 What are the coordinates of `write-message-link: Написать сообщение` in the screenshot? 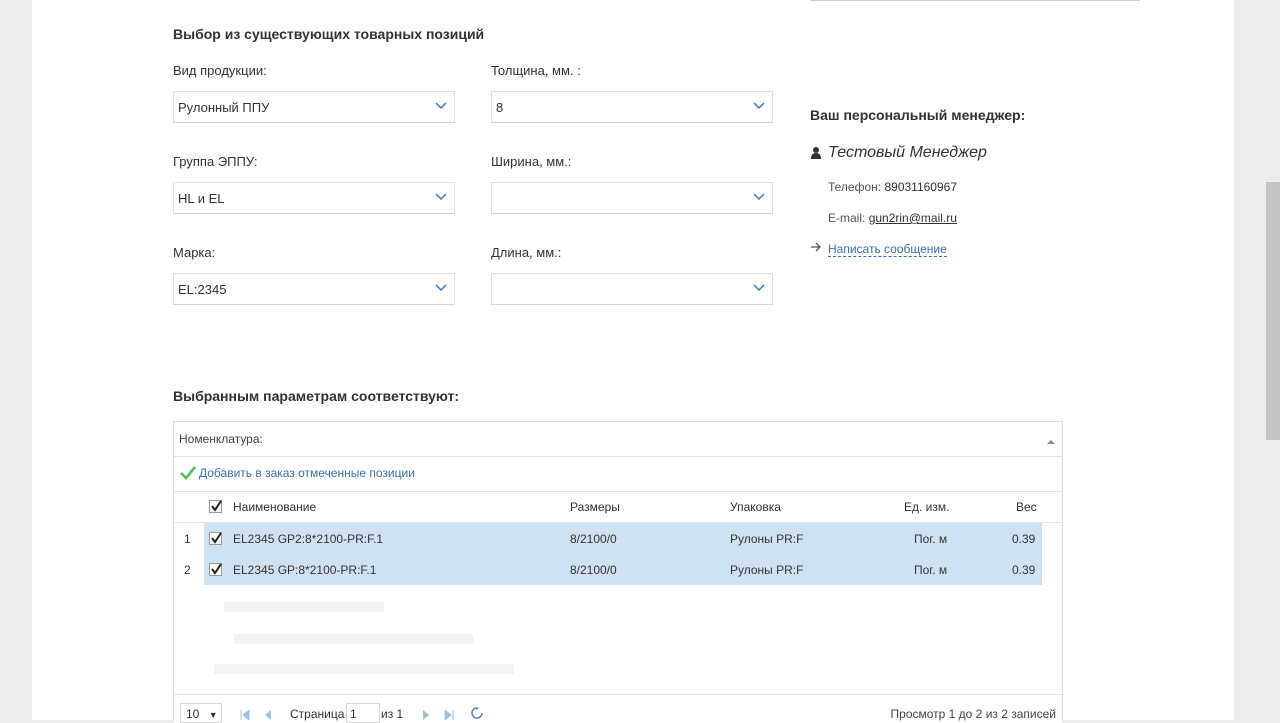 It's located at (887, 249).